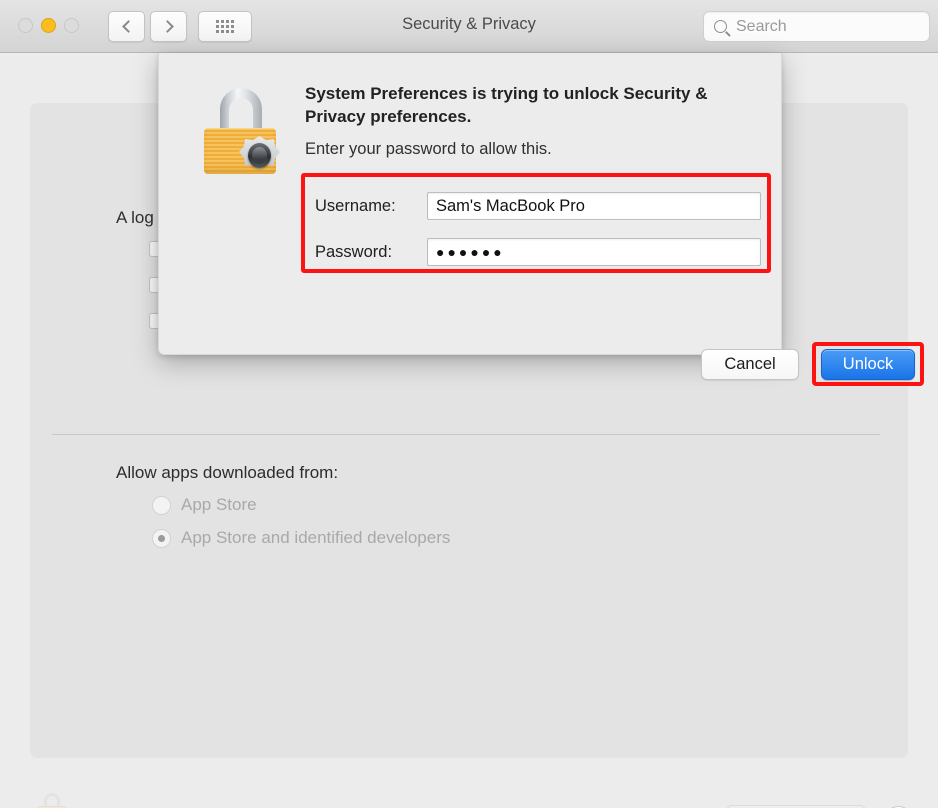 This screenshot has width=938, height=808. What do you see at coordinates (750, 364) in the screenshot?
I see `cancel-button: Cancel` at bounding box center [750, 364].